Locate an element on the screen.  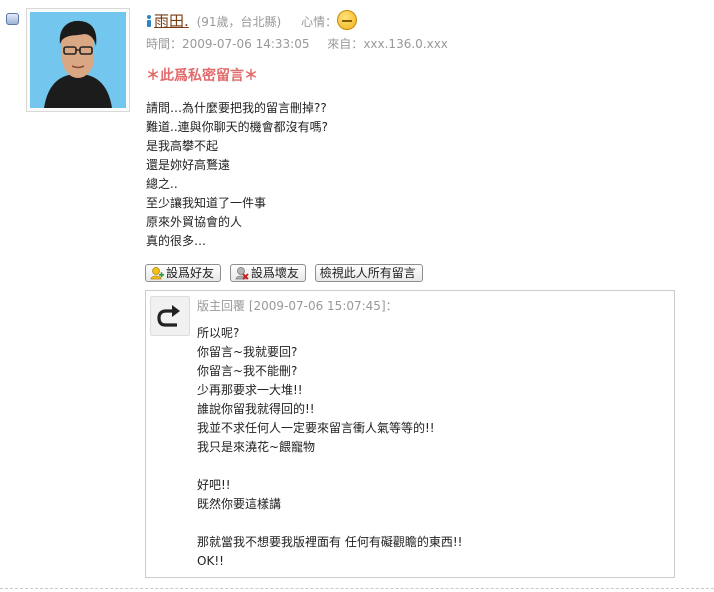
reply-line: 少再那要求一大堆!! is located at coordinates (250, 390).